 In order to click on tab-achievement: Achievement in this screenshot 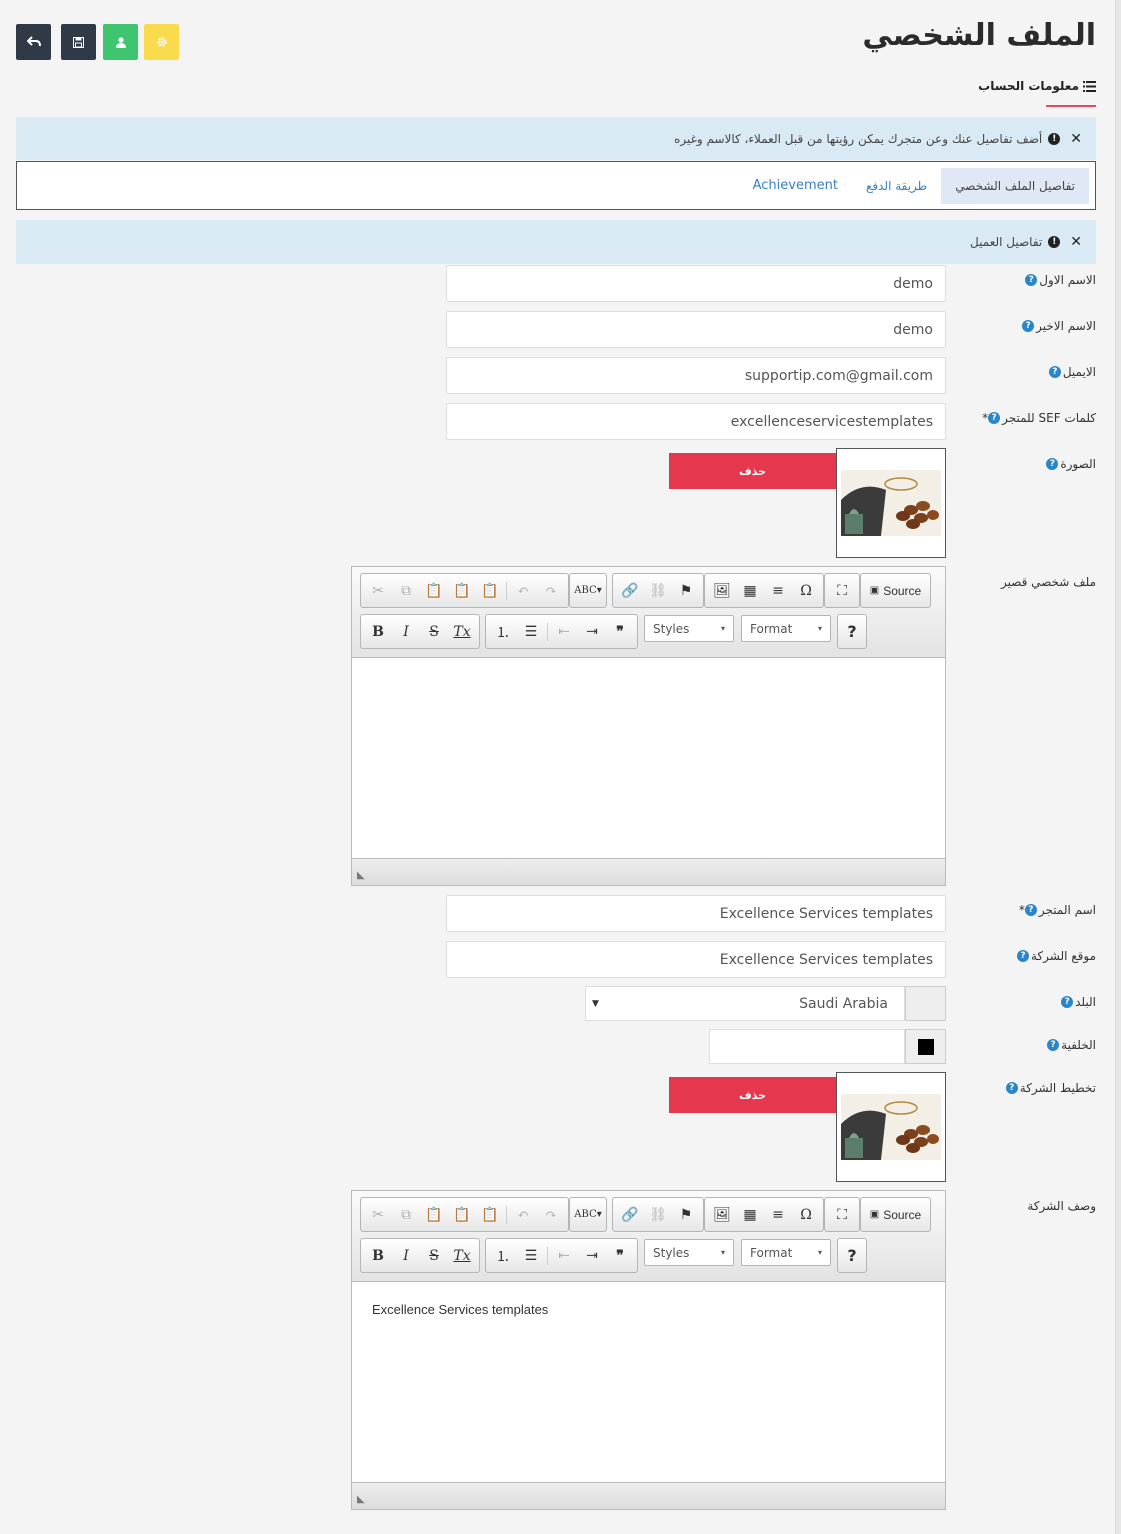, I will do `click(795, 186)`.